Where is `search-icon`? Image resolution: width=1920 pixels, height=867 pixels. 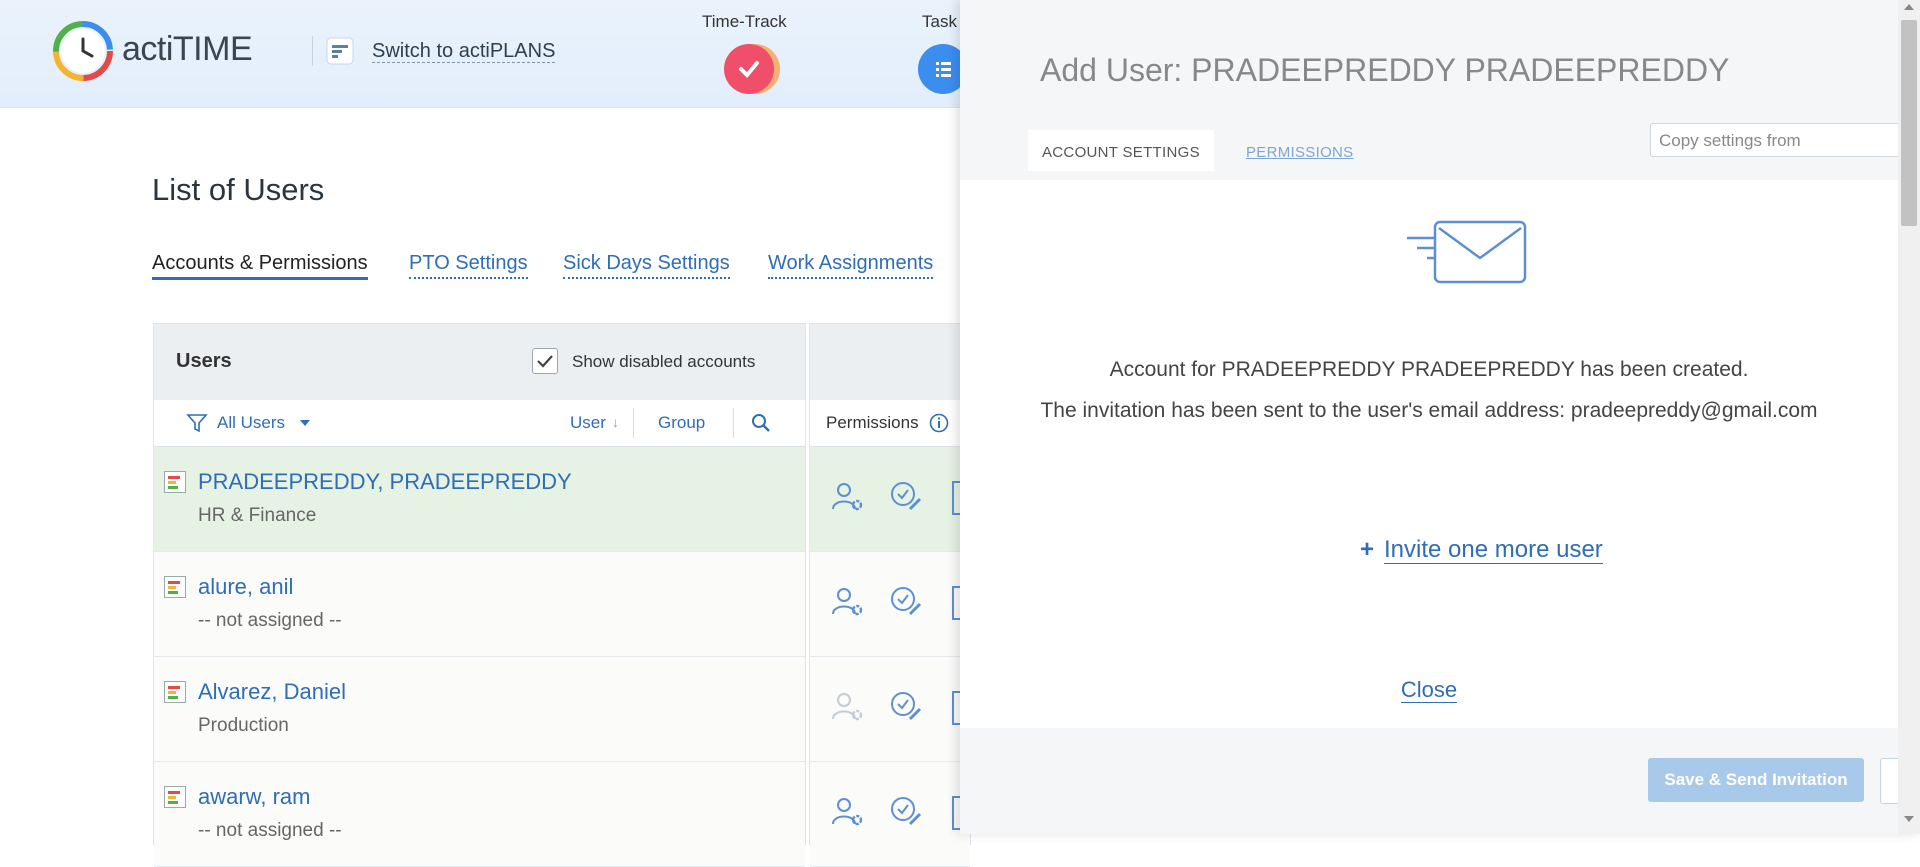
search-icon is located at coordinates (761, 423).